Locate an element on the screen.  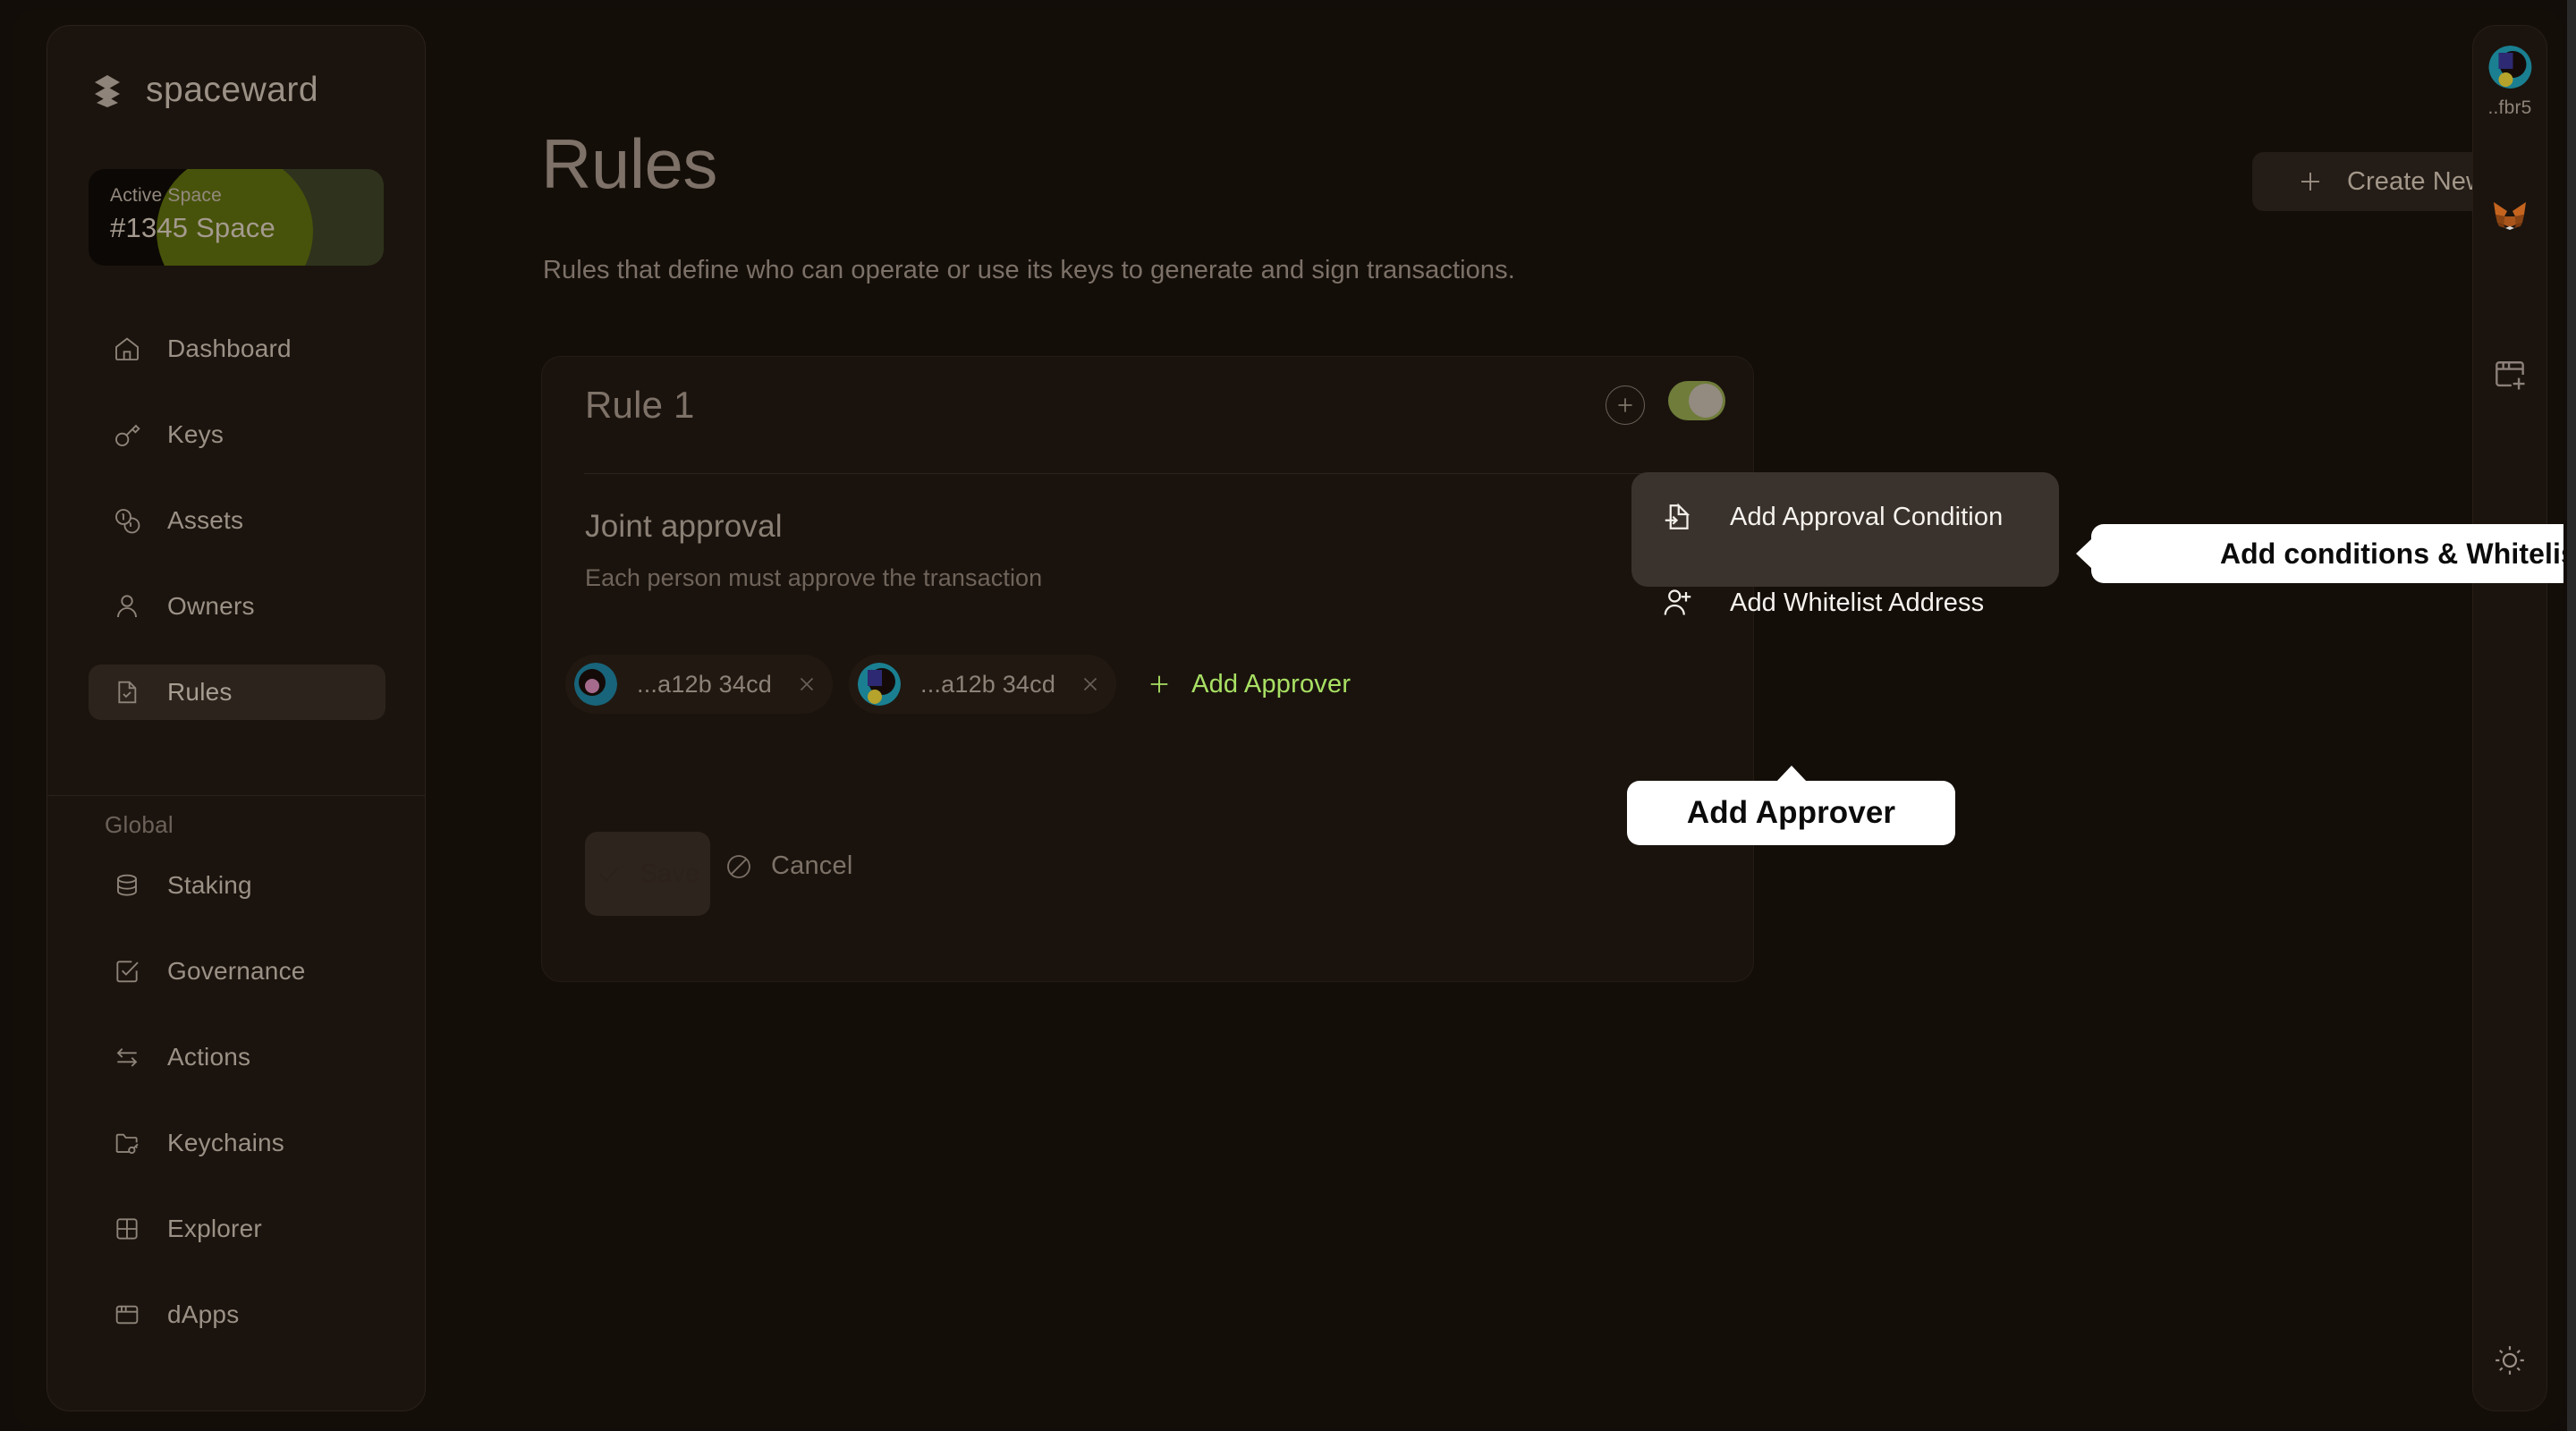
checkbox-check-icon is located at coordinates (127, 971).